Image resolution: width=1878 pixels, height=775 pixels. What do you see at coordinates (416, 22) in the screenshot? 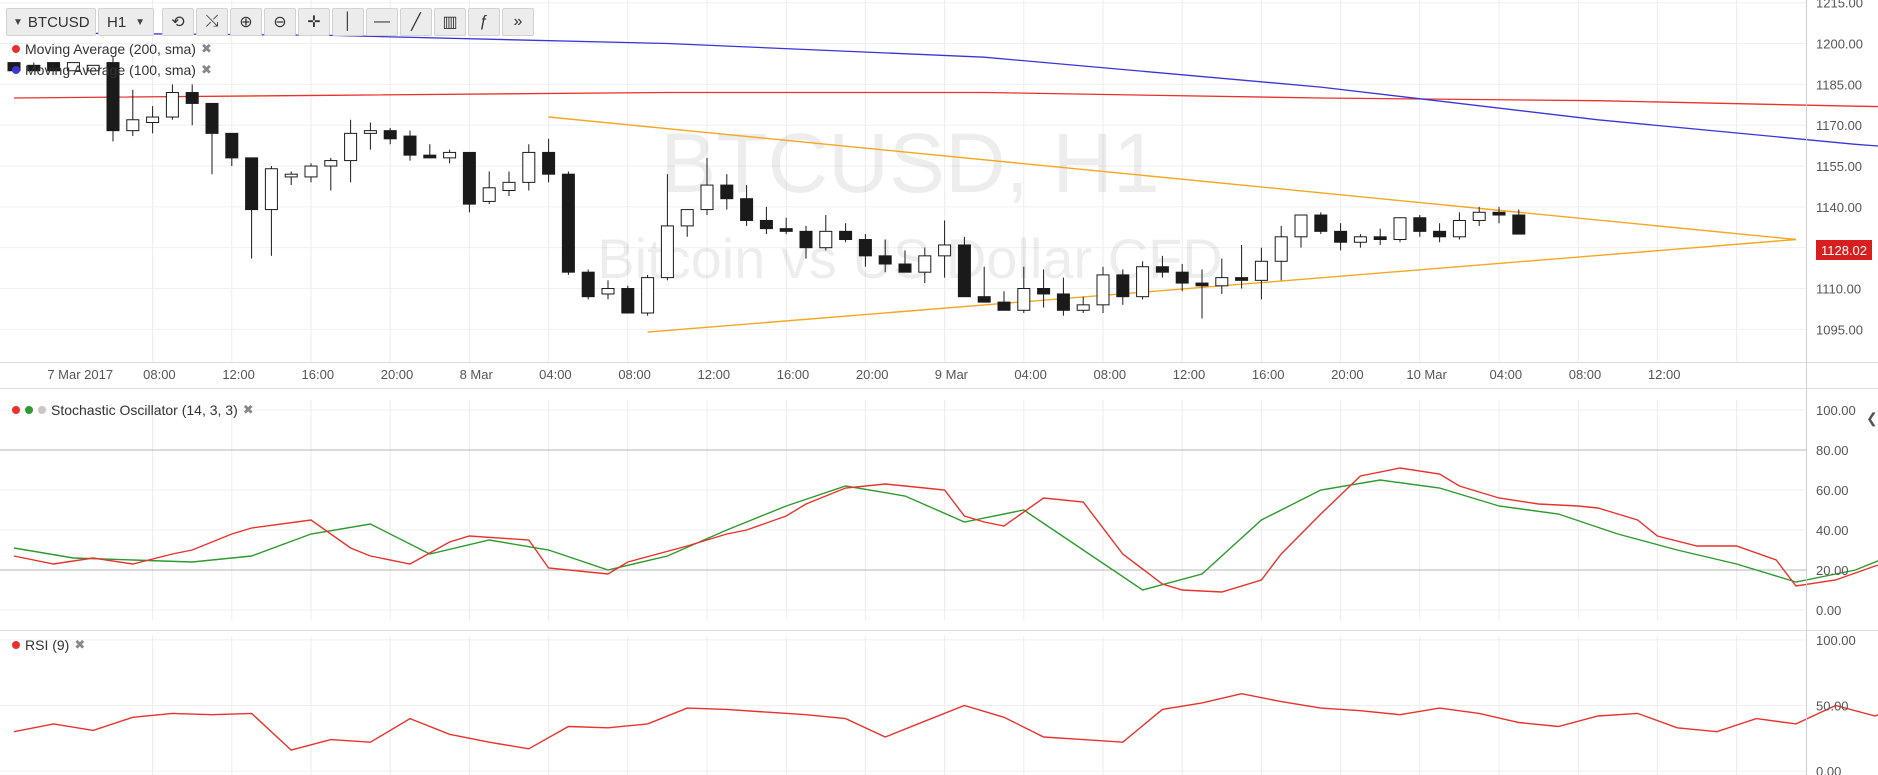
I see `trend-line-icon: ╱` at bounding box center [416, 22].